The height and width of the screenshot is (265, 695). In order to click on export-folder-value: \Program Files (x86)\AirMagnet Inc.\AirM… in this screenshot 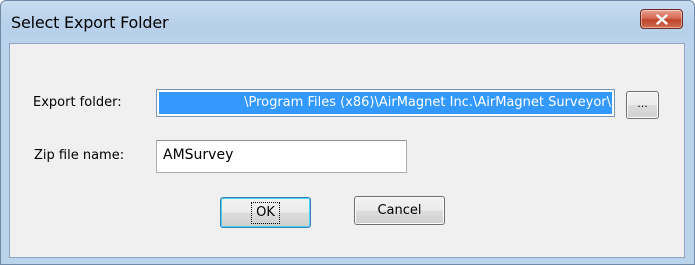, I will do `click(385, 103)`.